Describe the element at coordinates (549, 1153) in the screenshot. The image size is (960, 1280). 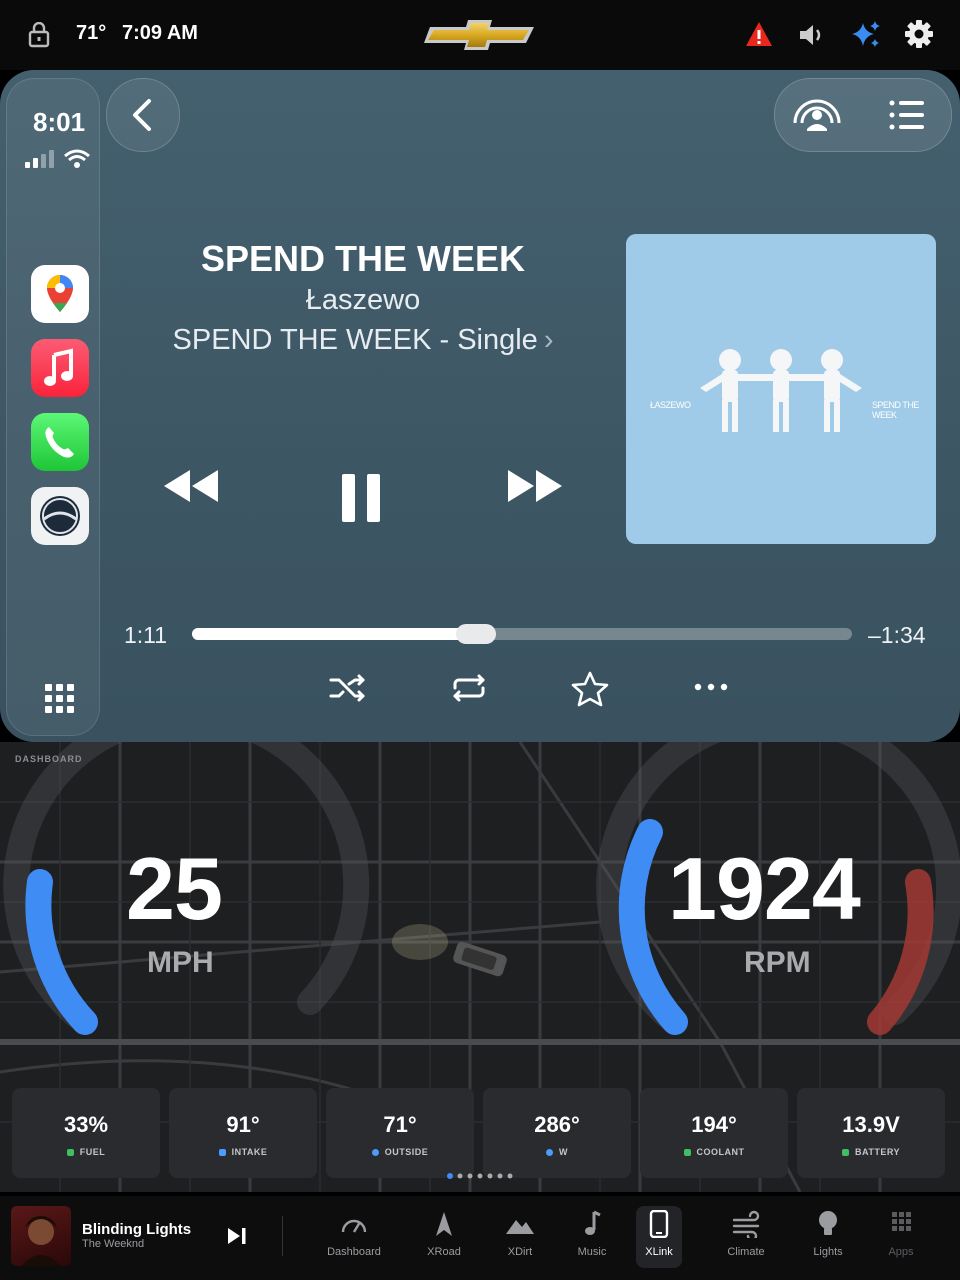
I see `compass-icon` at that location.